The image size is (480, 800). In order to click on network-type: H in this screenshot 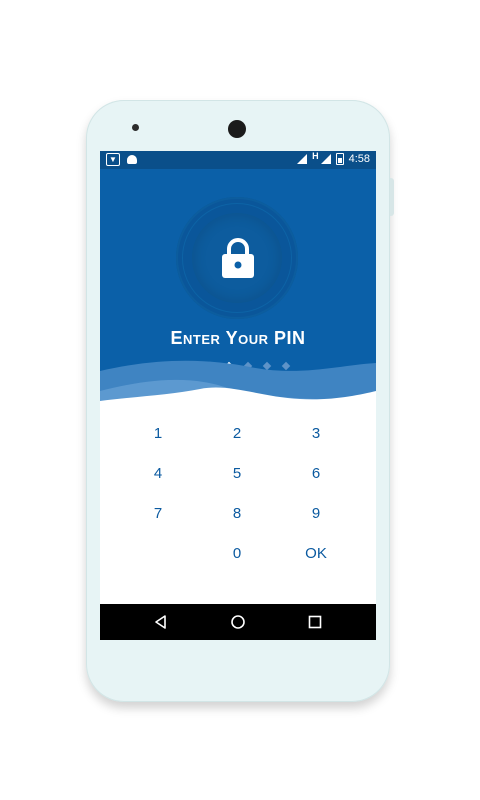, I will do `click(315, 156)`.